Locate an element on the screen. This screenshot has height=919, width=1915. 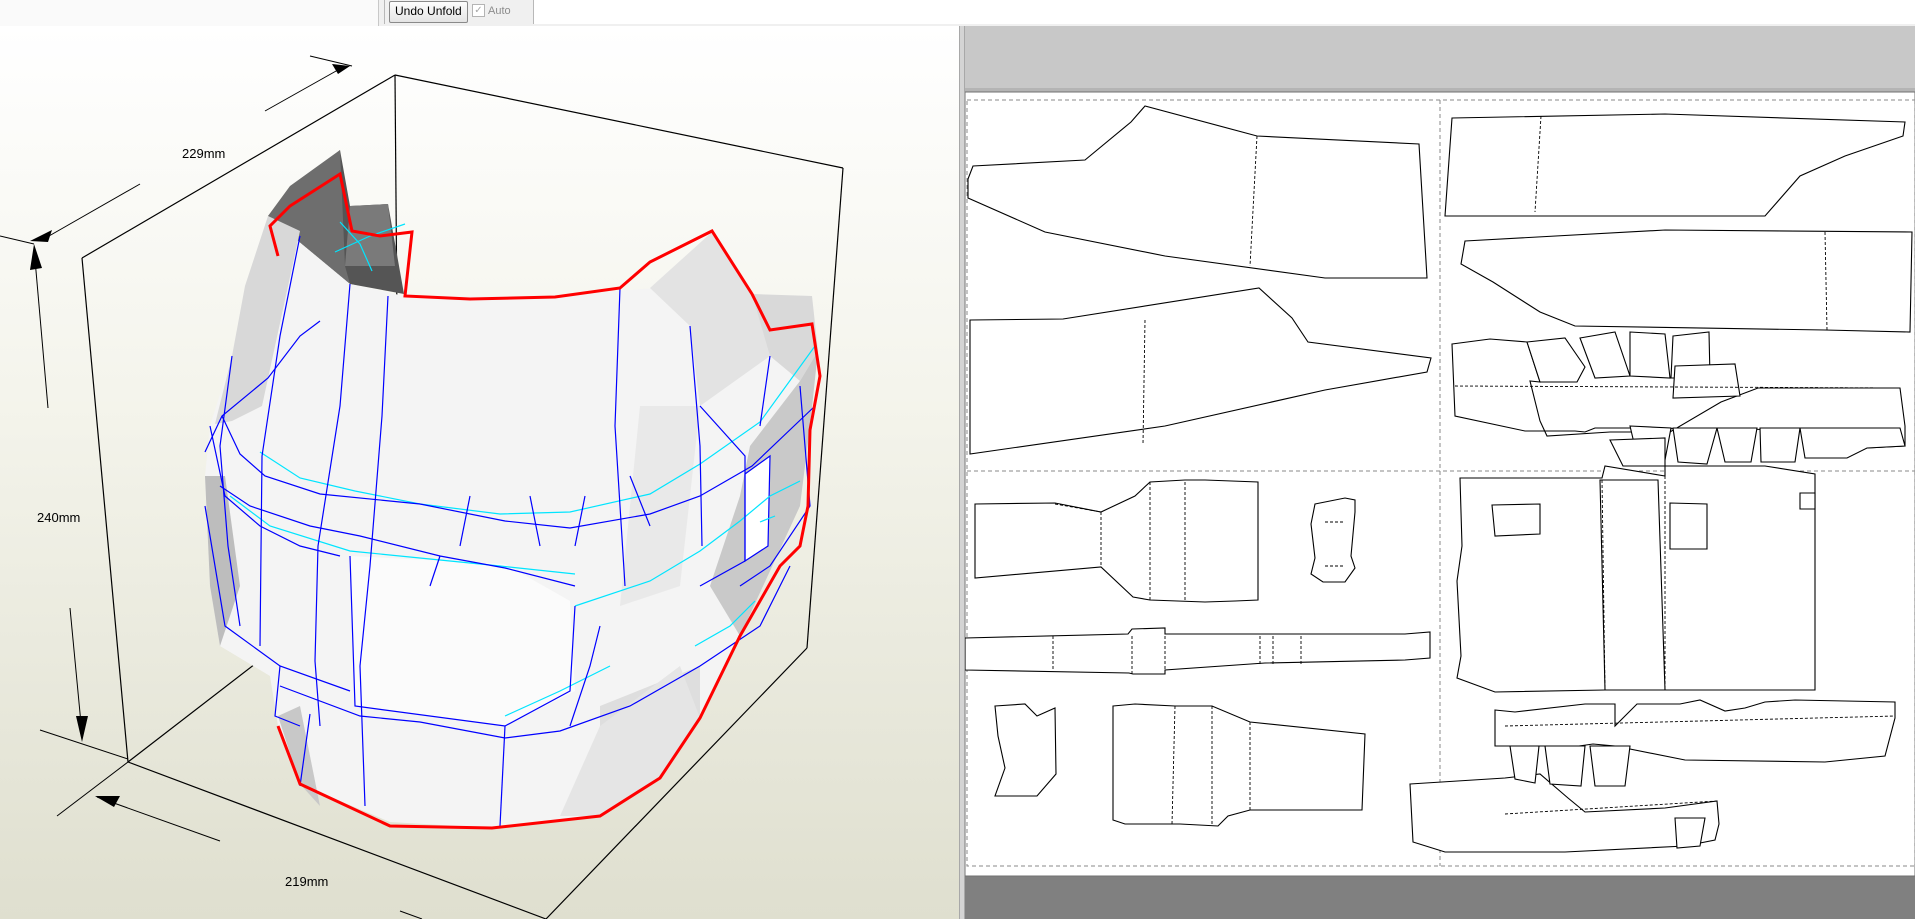
auto-checkbox: ✓ Auto is located at coordinates (491, 10).